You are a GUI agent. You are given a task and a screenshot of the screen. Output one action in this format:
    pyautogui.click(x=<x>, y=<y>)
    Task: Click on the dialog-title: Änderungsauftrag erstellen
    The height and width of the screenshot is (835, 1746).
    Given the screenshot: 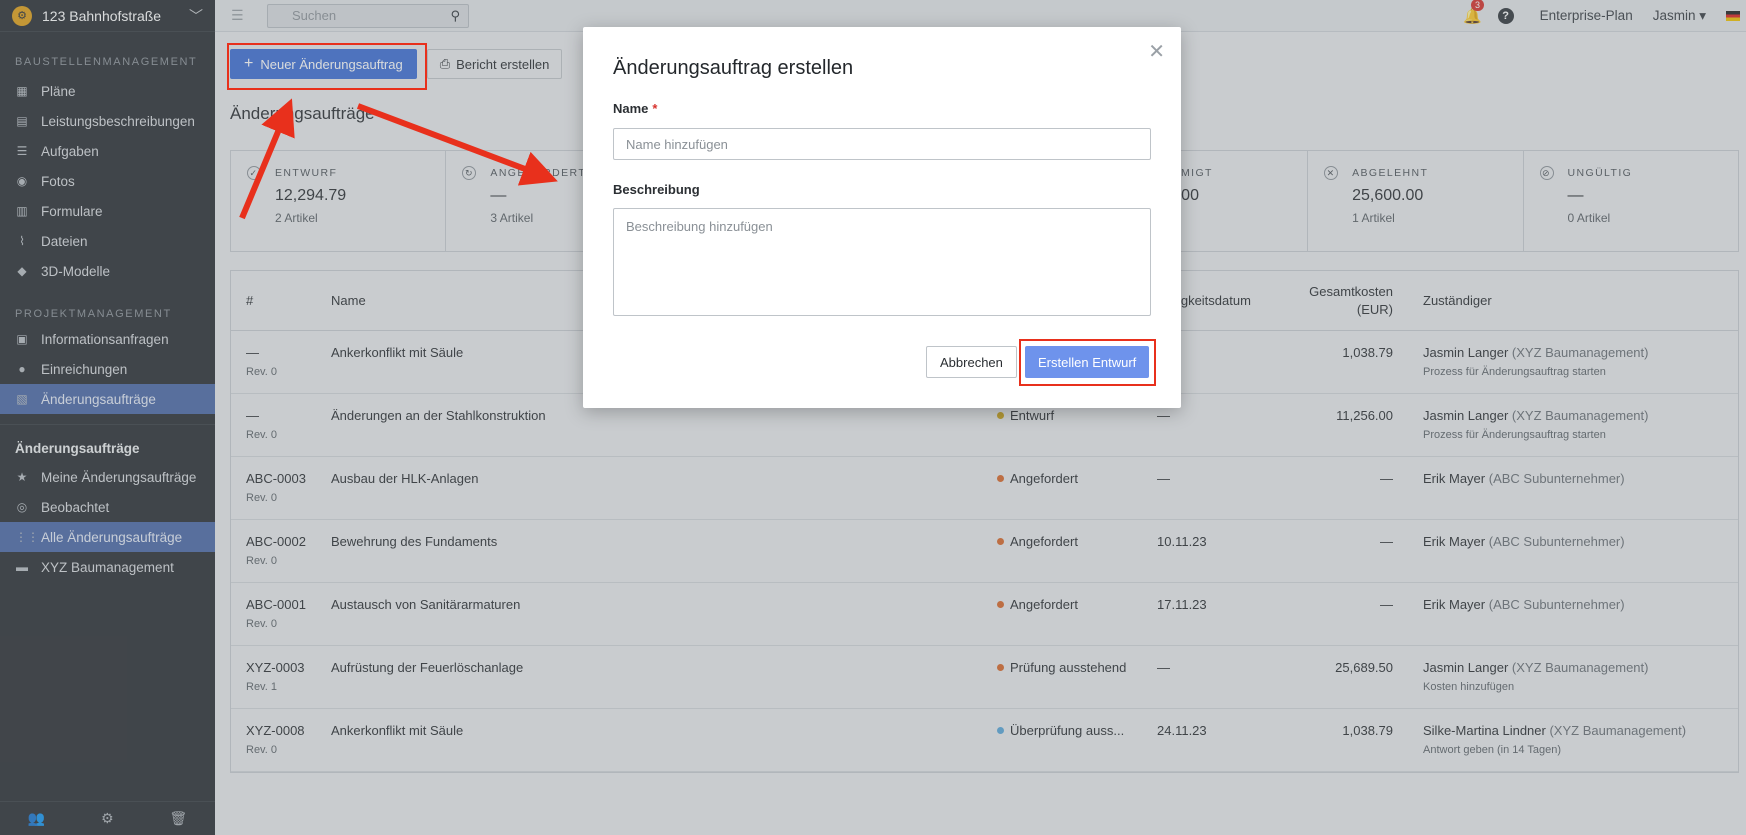 What is the action you would take?
    pyautogui.click(x=733, y=68)
    